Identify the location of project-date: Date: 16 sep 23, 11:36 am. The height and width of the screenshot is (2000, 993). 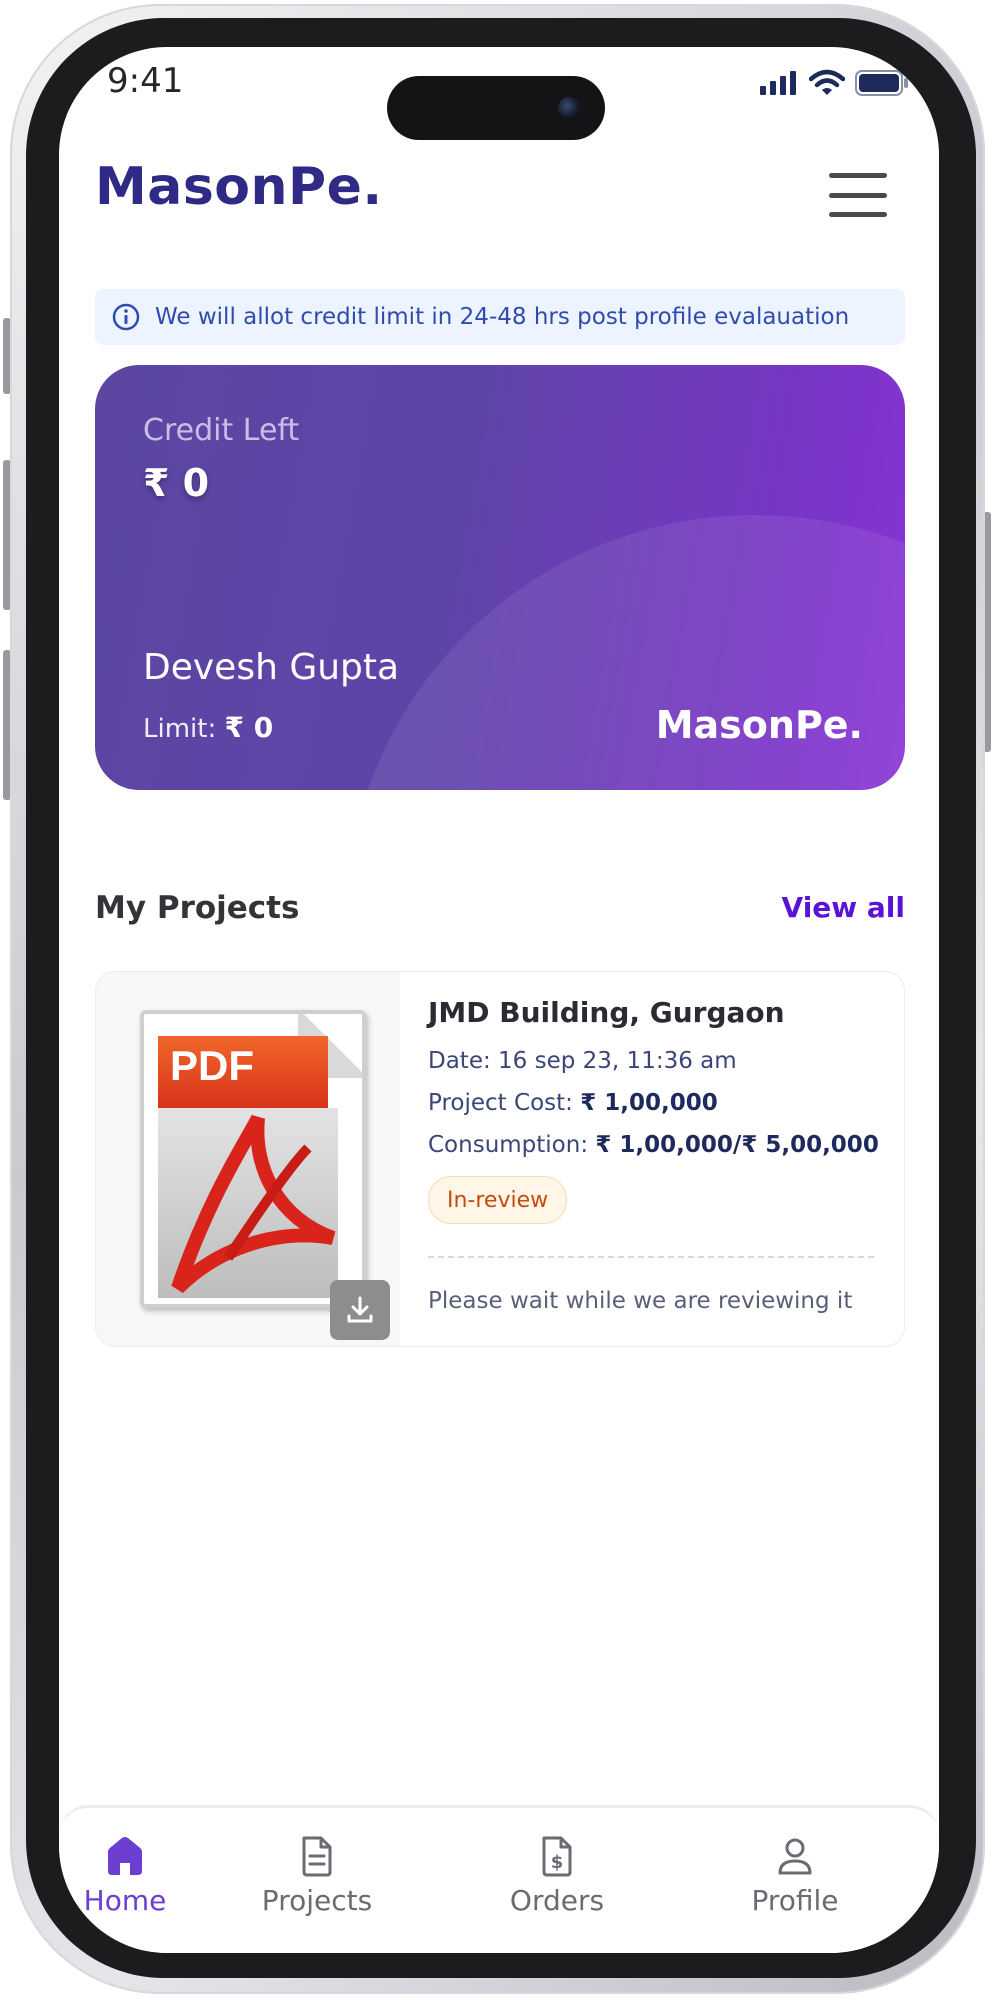
(582, 1061).